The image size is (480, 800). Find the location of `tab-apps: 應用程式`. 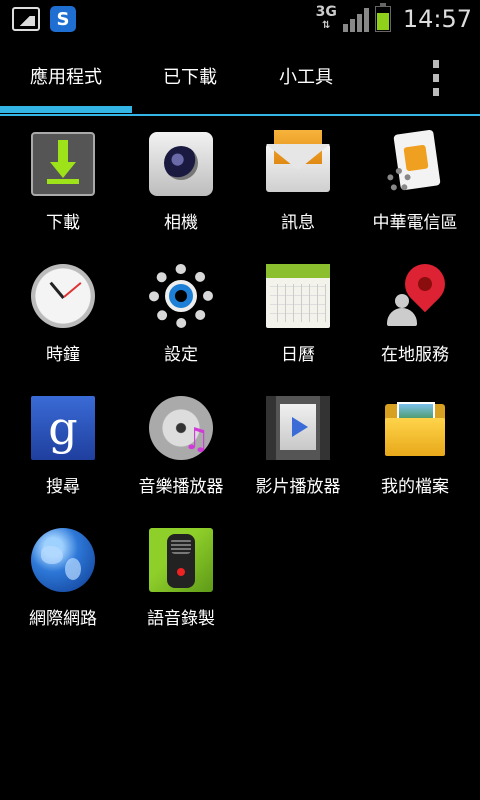

tab-apps: 應用程式 is located at coordinates (66, 76).